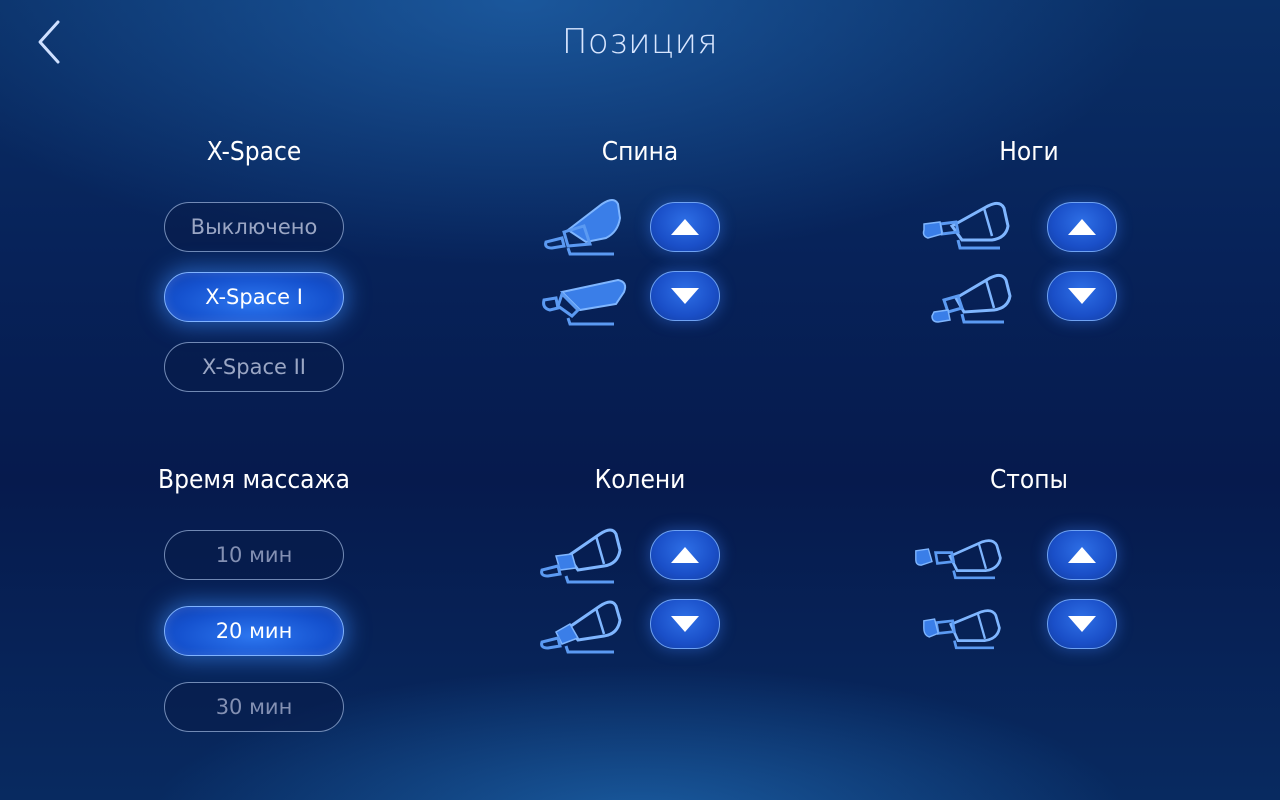 This screenshot has height=800, width=1280. I want to click on xspace-option-1: X-Space I, so click(254, 297).